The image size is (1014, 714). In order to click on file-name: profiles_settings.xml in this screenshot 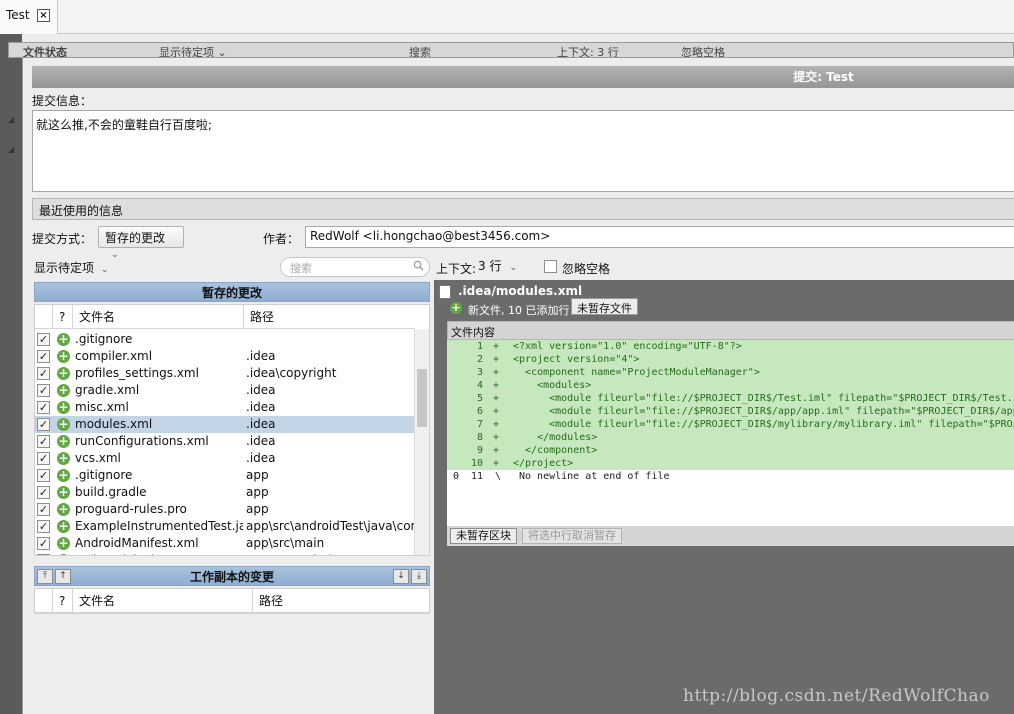, I will do `click(137, 373)`.